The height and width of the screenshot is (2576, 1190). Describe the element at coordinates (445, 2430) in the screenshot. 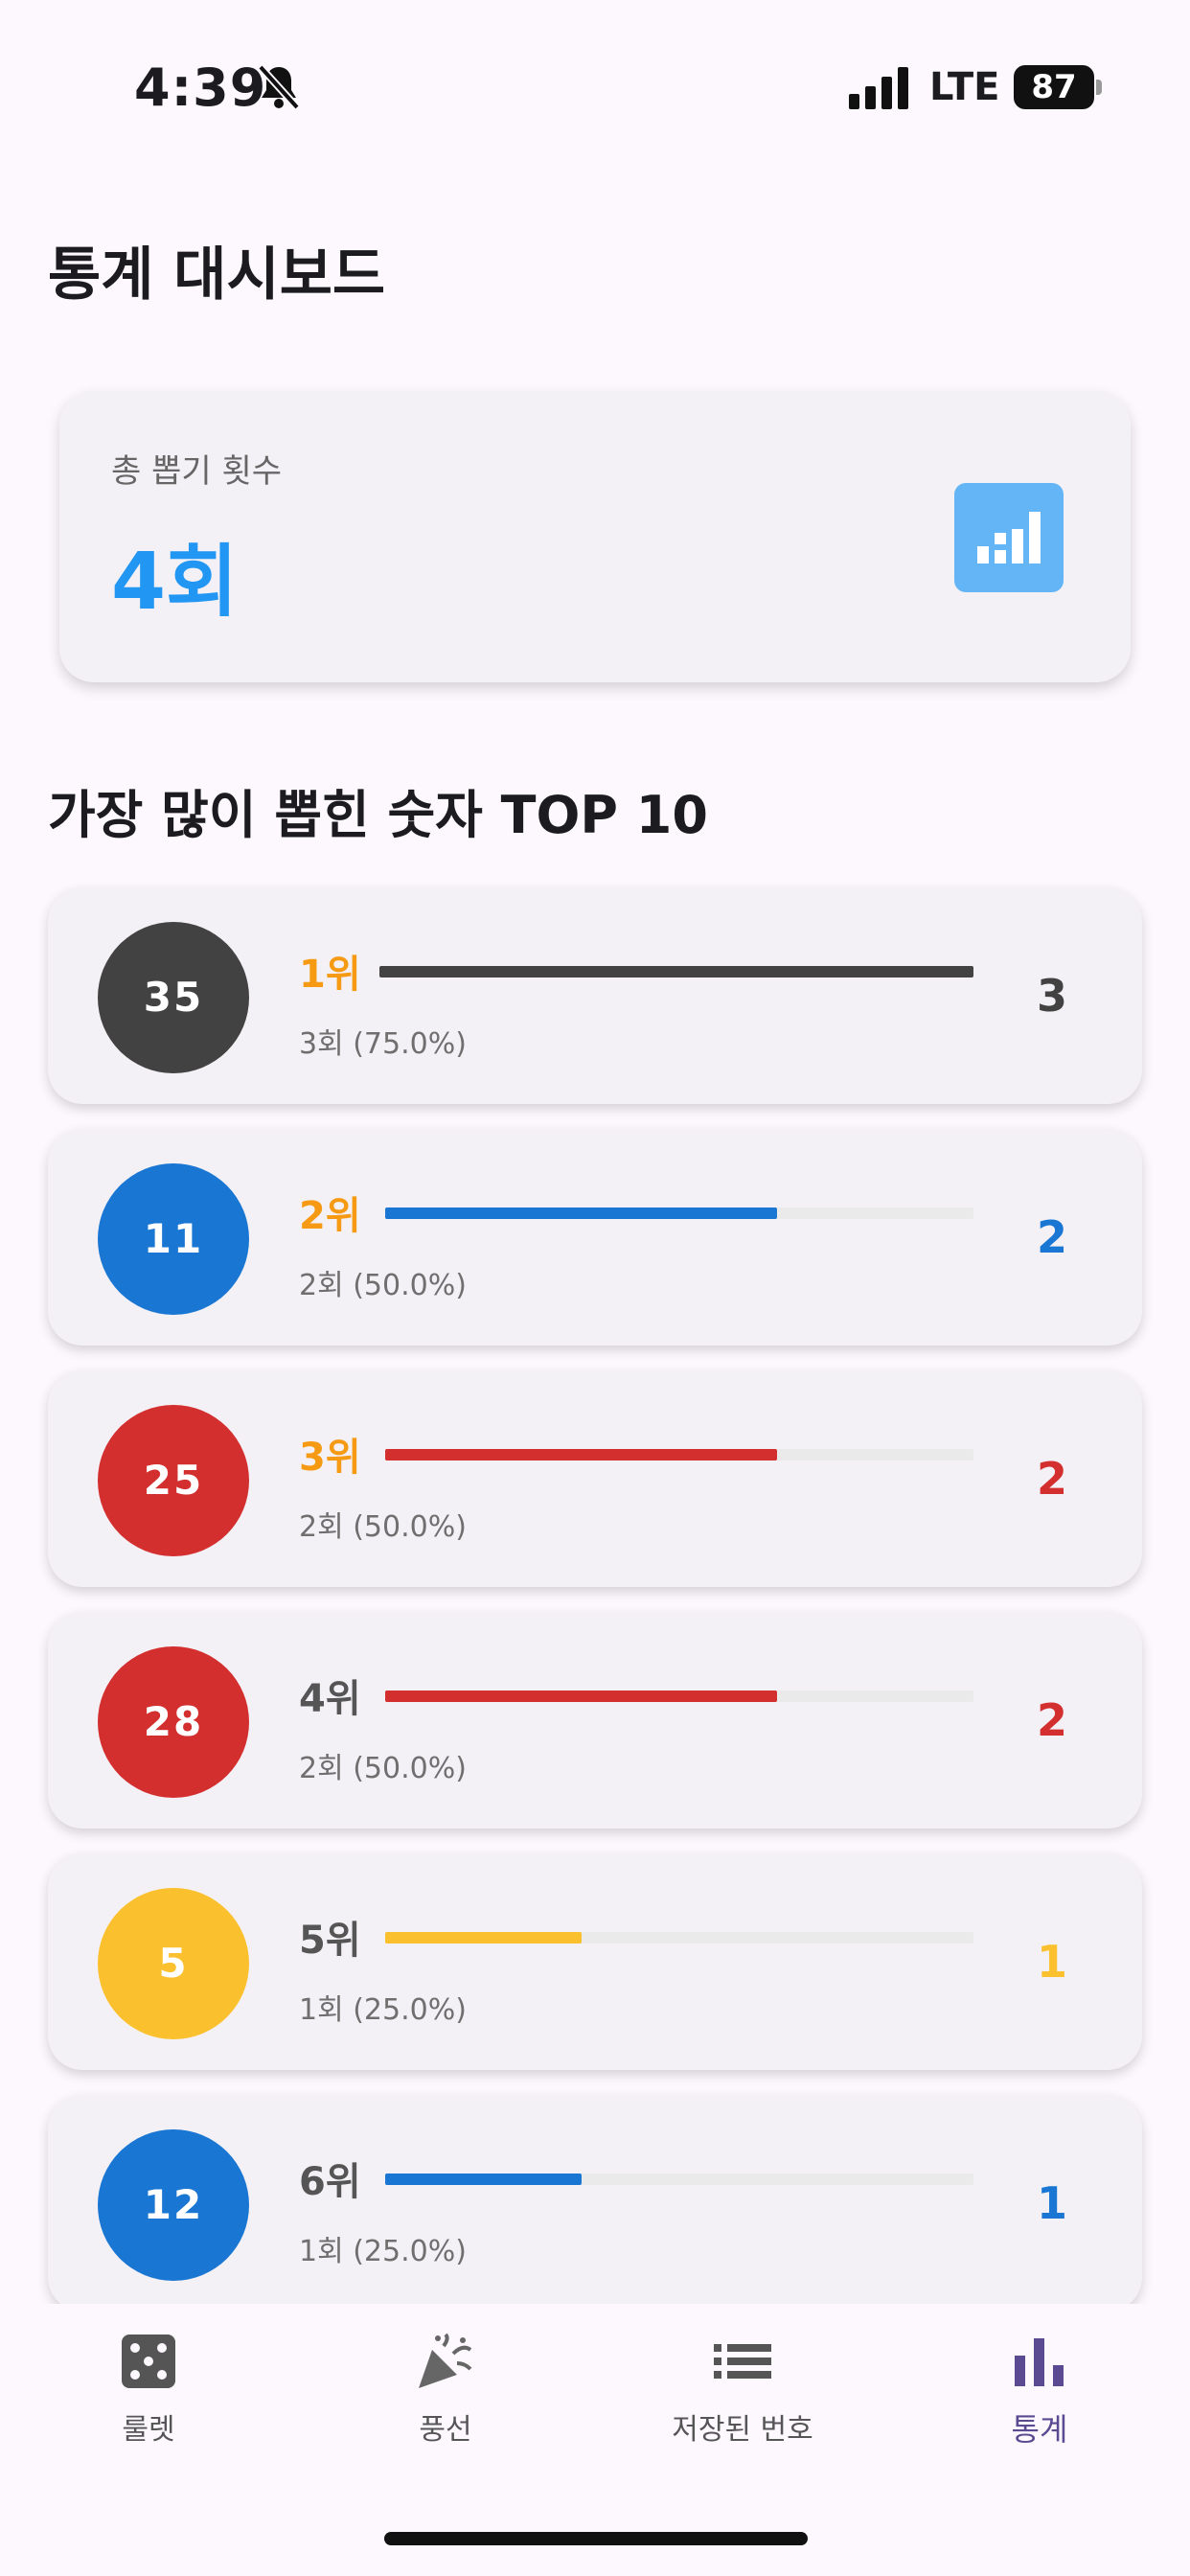

I see `nav-label: 풍선` at that location.